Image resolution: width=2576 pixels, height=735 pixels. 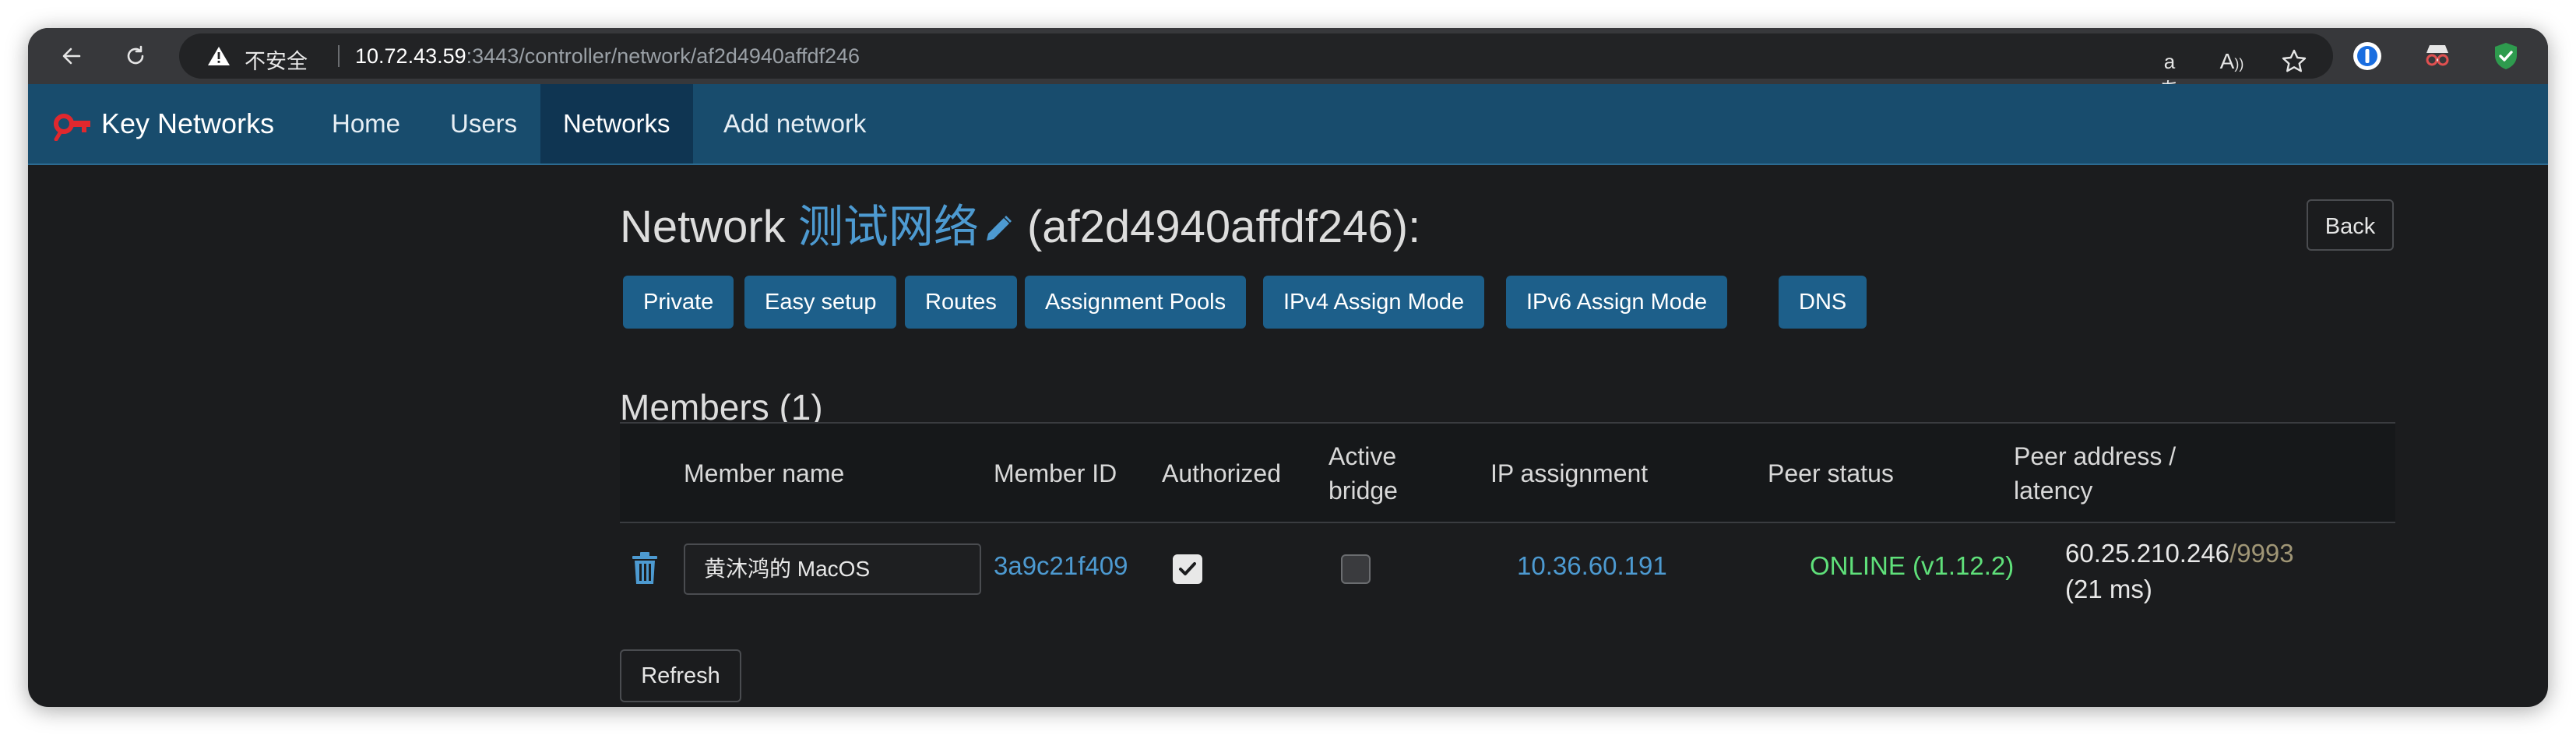 What do you see at coordinates (1374, 302) in the screenshot?
I see `ipv4-assign-mode-button: IPv4 Assign Mode` at bounding box center [1374, 302].